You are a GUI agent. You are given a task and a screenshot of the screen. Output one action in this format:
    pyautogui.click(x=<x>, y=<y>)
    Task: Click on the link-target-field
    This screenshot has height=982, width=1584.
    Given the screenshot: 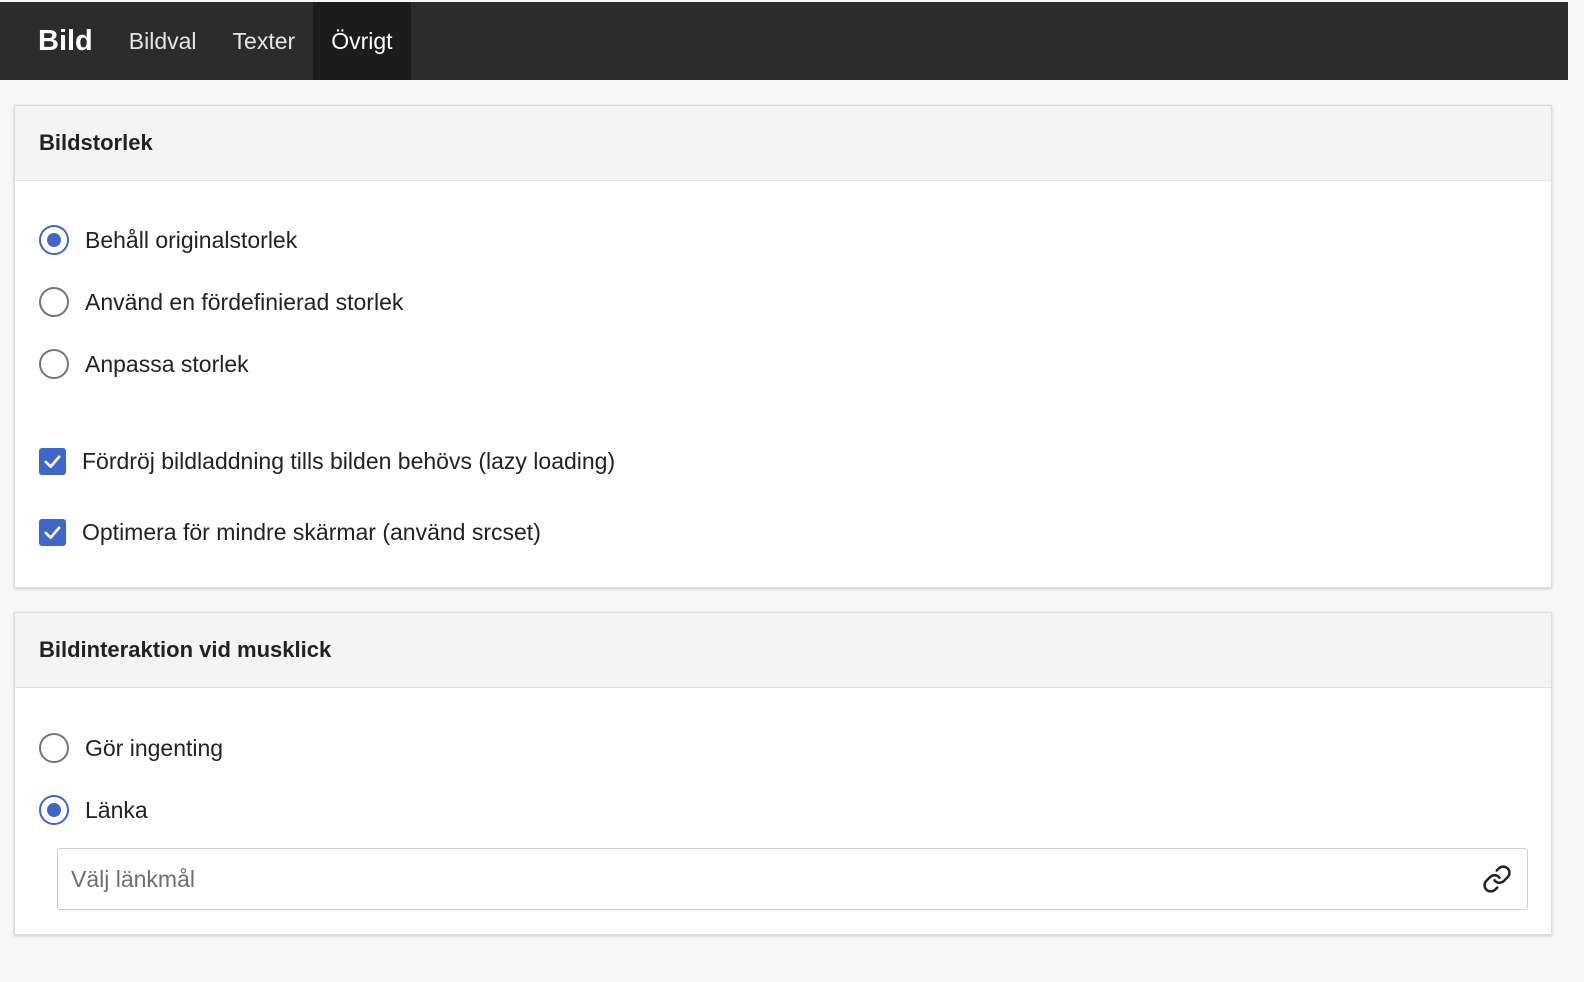 What is the action you would take?
    pyautogui.click(x=792, y=879)
    